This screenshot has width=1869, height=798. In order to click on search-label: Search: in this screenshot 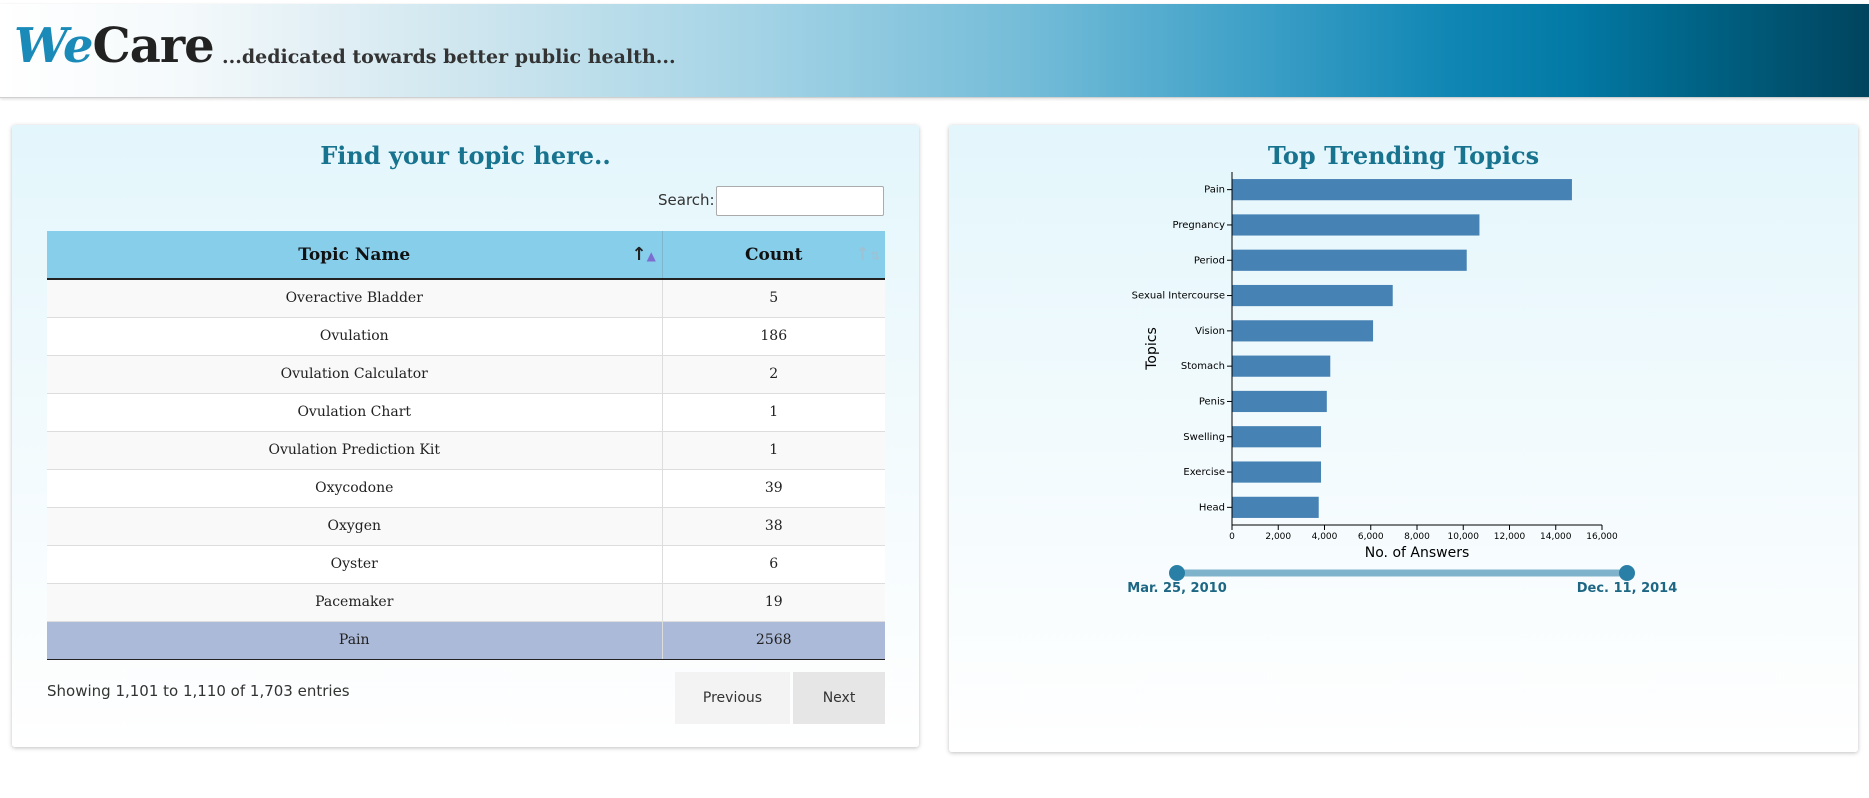, I will do `click(686, 200)`.